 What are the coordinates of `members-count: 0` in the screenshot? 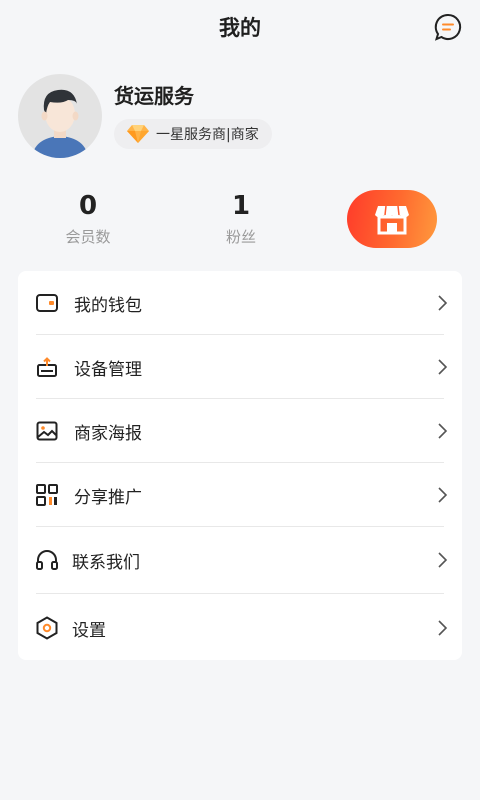 It's located at (88, 206).